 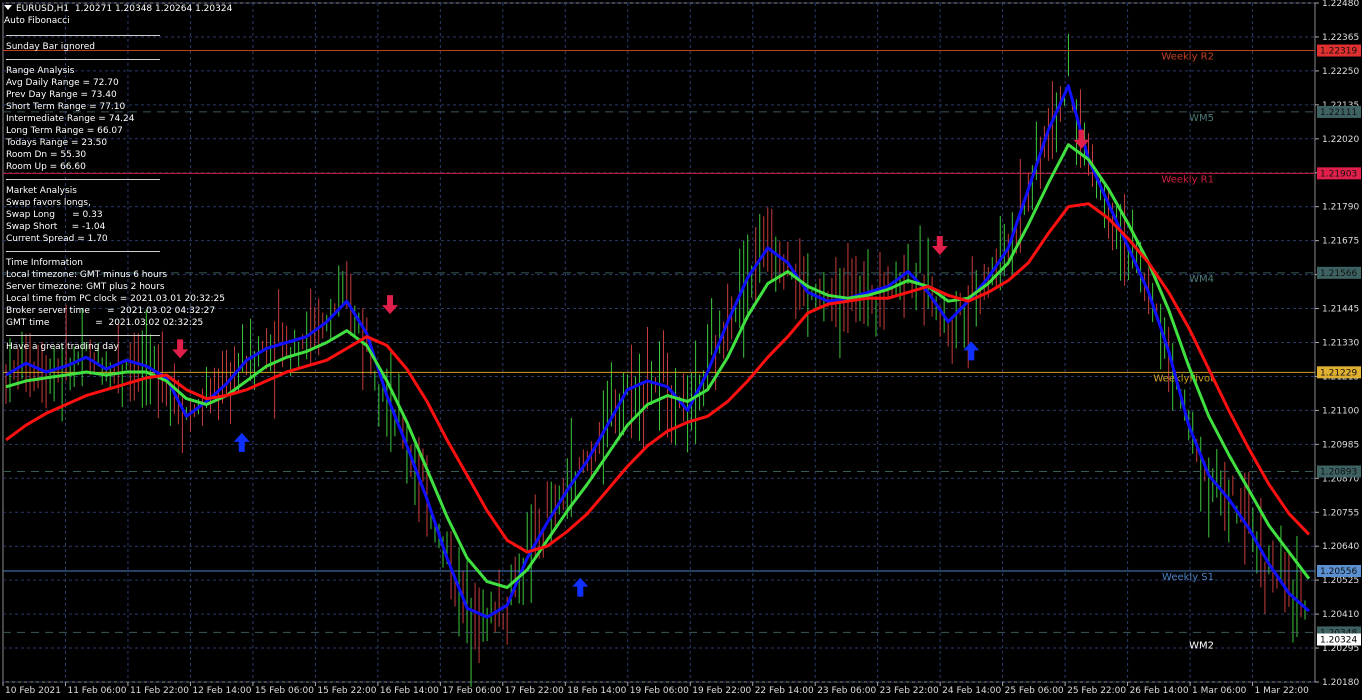 I want to click on time-label: 18 Feb 14:00, so click(x=596, y=691).